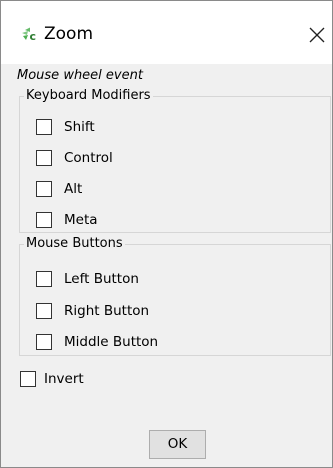 This screenshot has width=333, height=468. I want to click on mouse-buttons-legend: Mouse Buttons, so click(74, 244).